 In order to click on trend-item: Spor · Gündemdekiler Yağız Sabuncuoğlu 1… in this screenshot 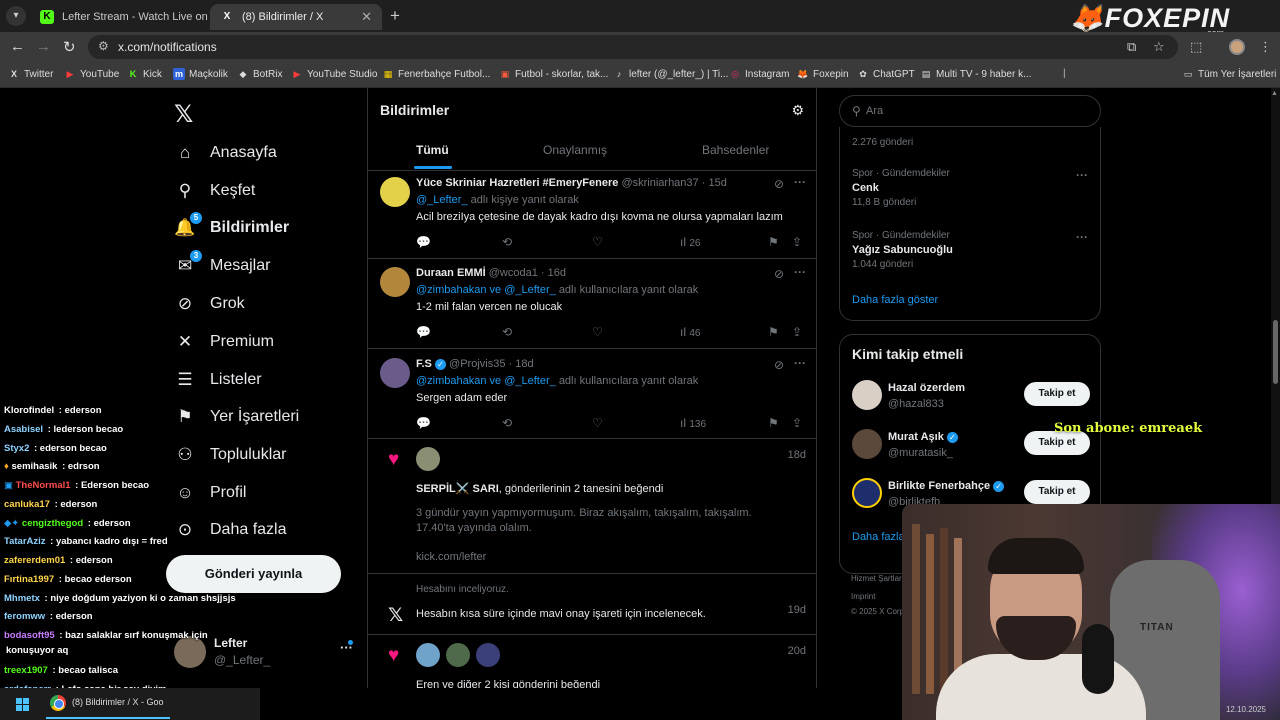, I will do `click(902, 250)`.